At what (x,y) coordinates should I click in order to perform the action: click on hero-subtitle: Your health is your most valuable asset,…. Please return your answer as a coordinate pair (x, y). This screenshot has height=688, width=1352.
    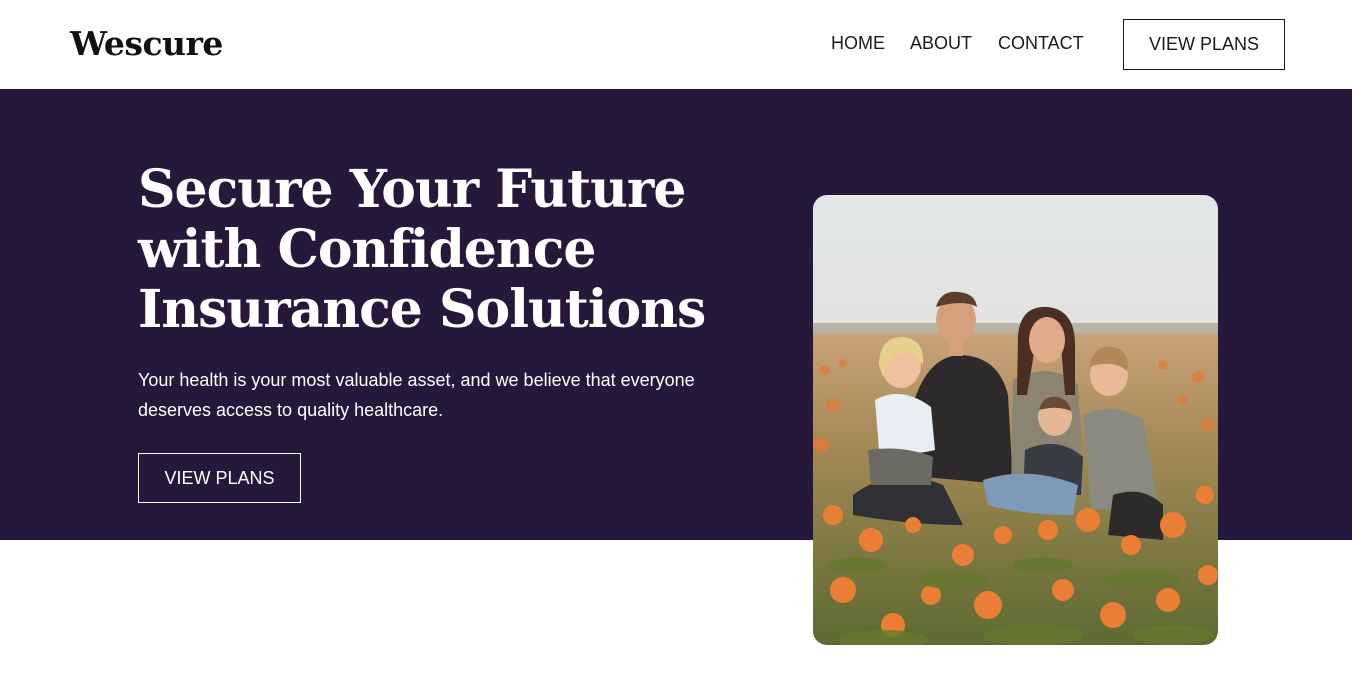
    Looking at the image, I should click on (416, 395).